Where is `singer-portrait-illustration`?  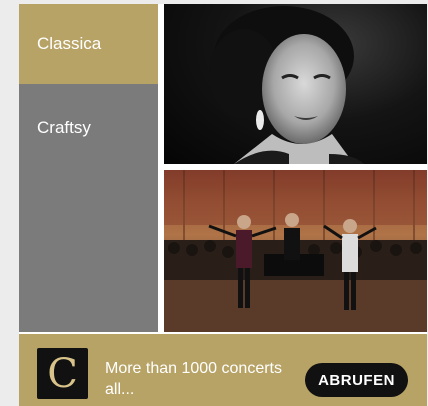 singer-portrait-illustration is located at coordinates (286, 85).